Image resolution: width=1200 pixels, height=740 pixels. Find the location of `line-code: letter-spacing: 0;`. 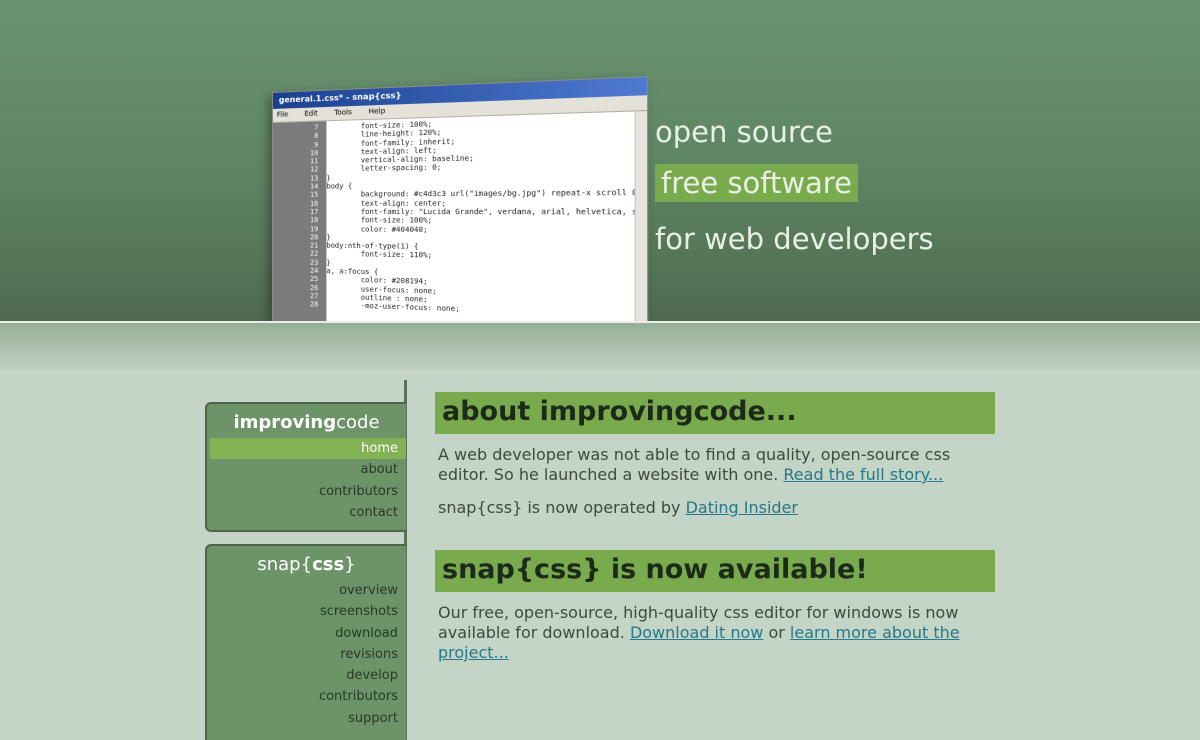

line-code: letter-spacing: 0; is located at coordinates (384, 168).